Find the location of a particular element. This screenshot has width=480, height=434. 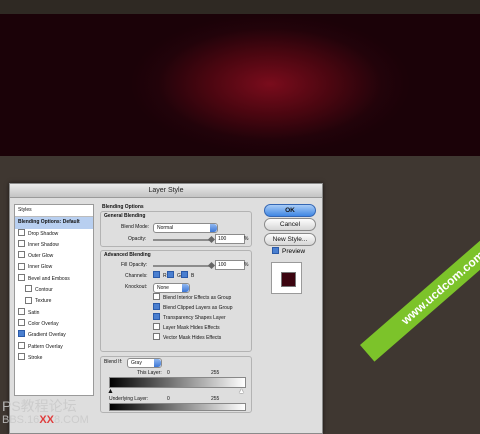

channel-r-checkbox is located at coordinates (156, 274).